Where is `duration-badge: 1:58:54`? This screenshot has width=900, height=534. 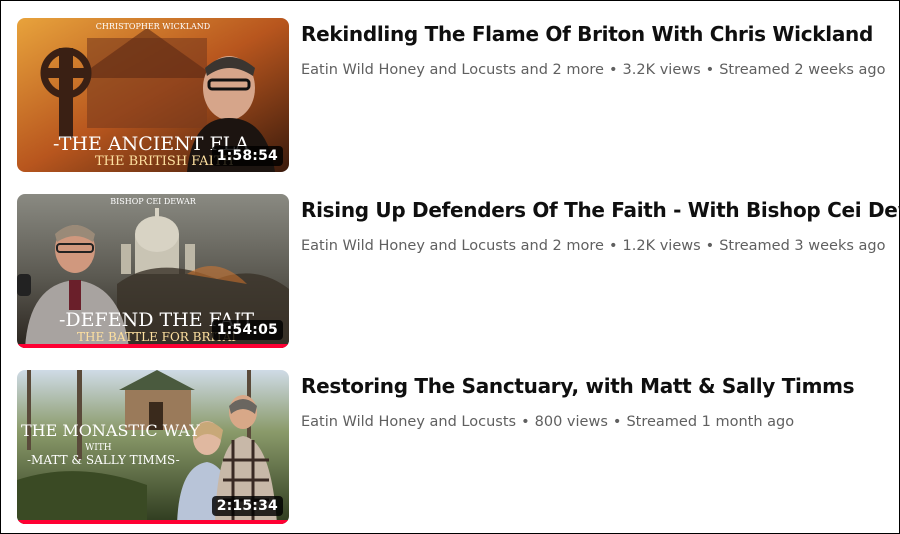
duration-badge: 1:58:54 is located at coordinates (247, 156).